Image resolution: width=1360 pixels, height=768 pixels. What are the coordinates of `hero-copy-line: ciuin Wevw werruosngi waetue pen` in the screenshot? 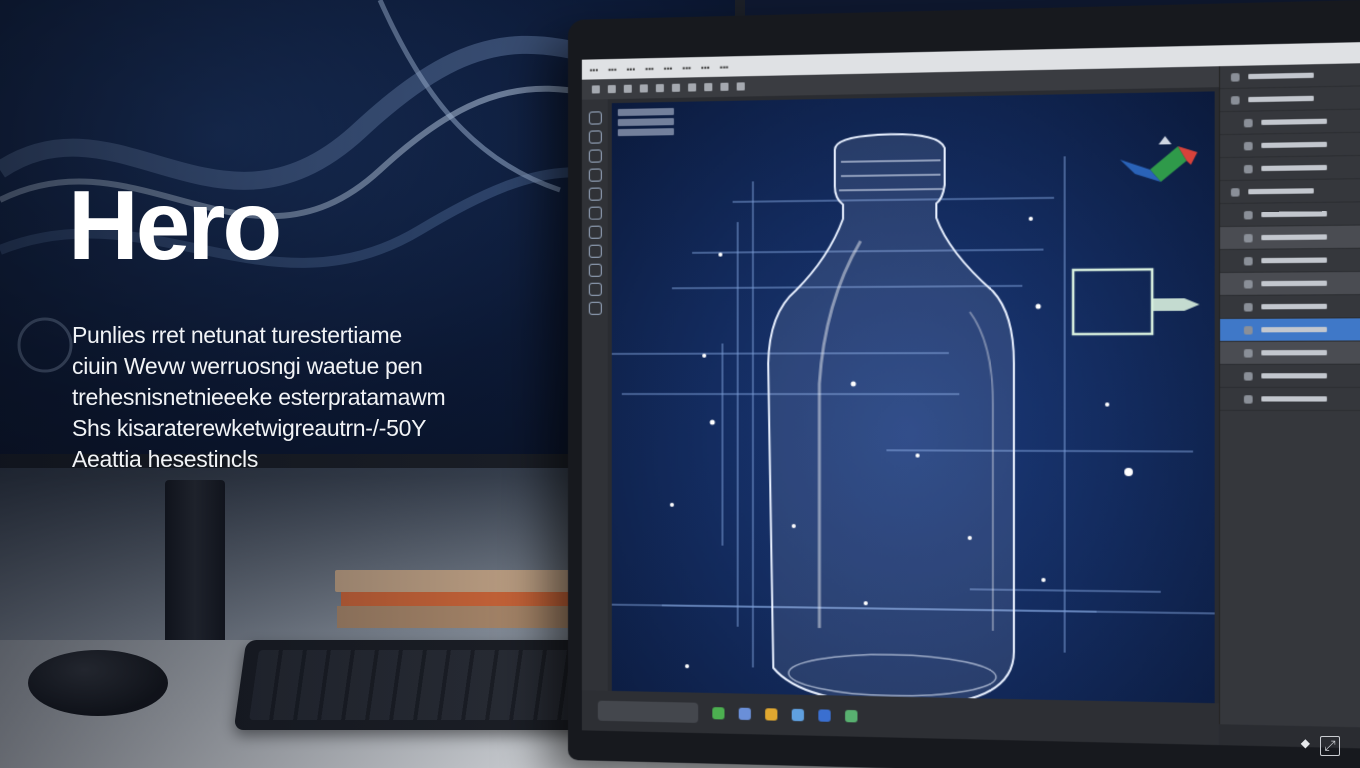 It's located at (247, 366).